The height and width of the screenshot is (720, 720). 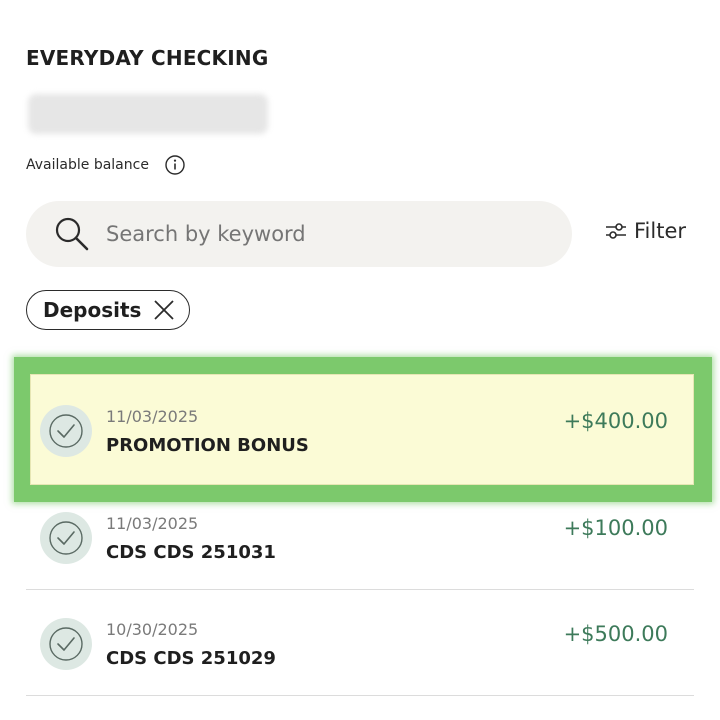 I want to click on row-divider, so click(x=360, y=695).